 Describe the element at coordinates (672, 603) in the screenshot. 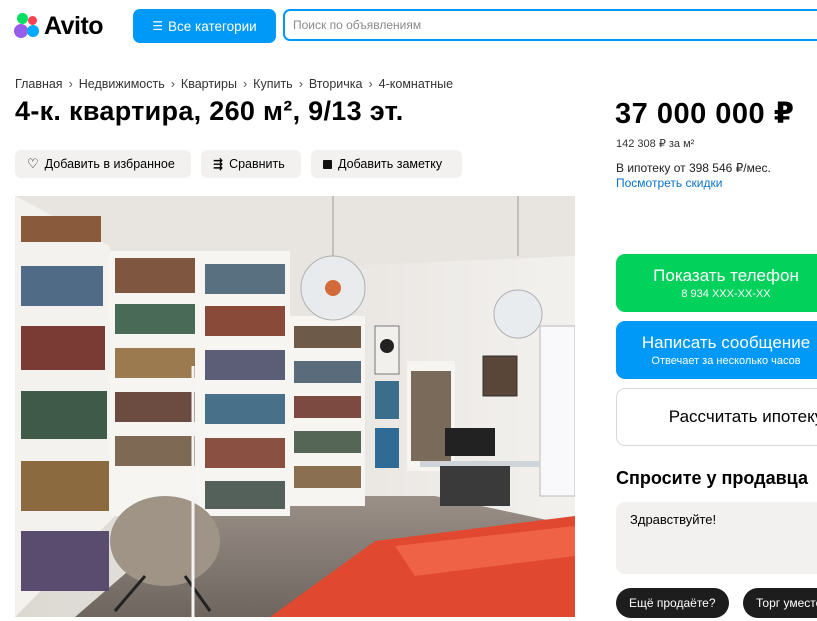

I see `chip-still-selling: Ещё продаёте?` at that location.